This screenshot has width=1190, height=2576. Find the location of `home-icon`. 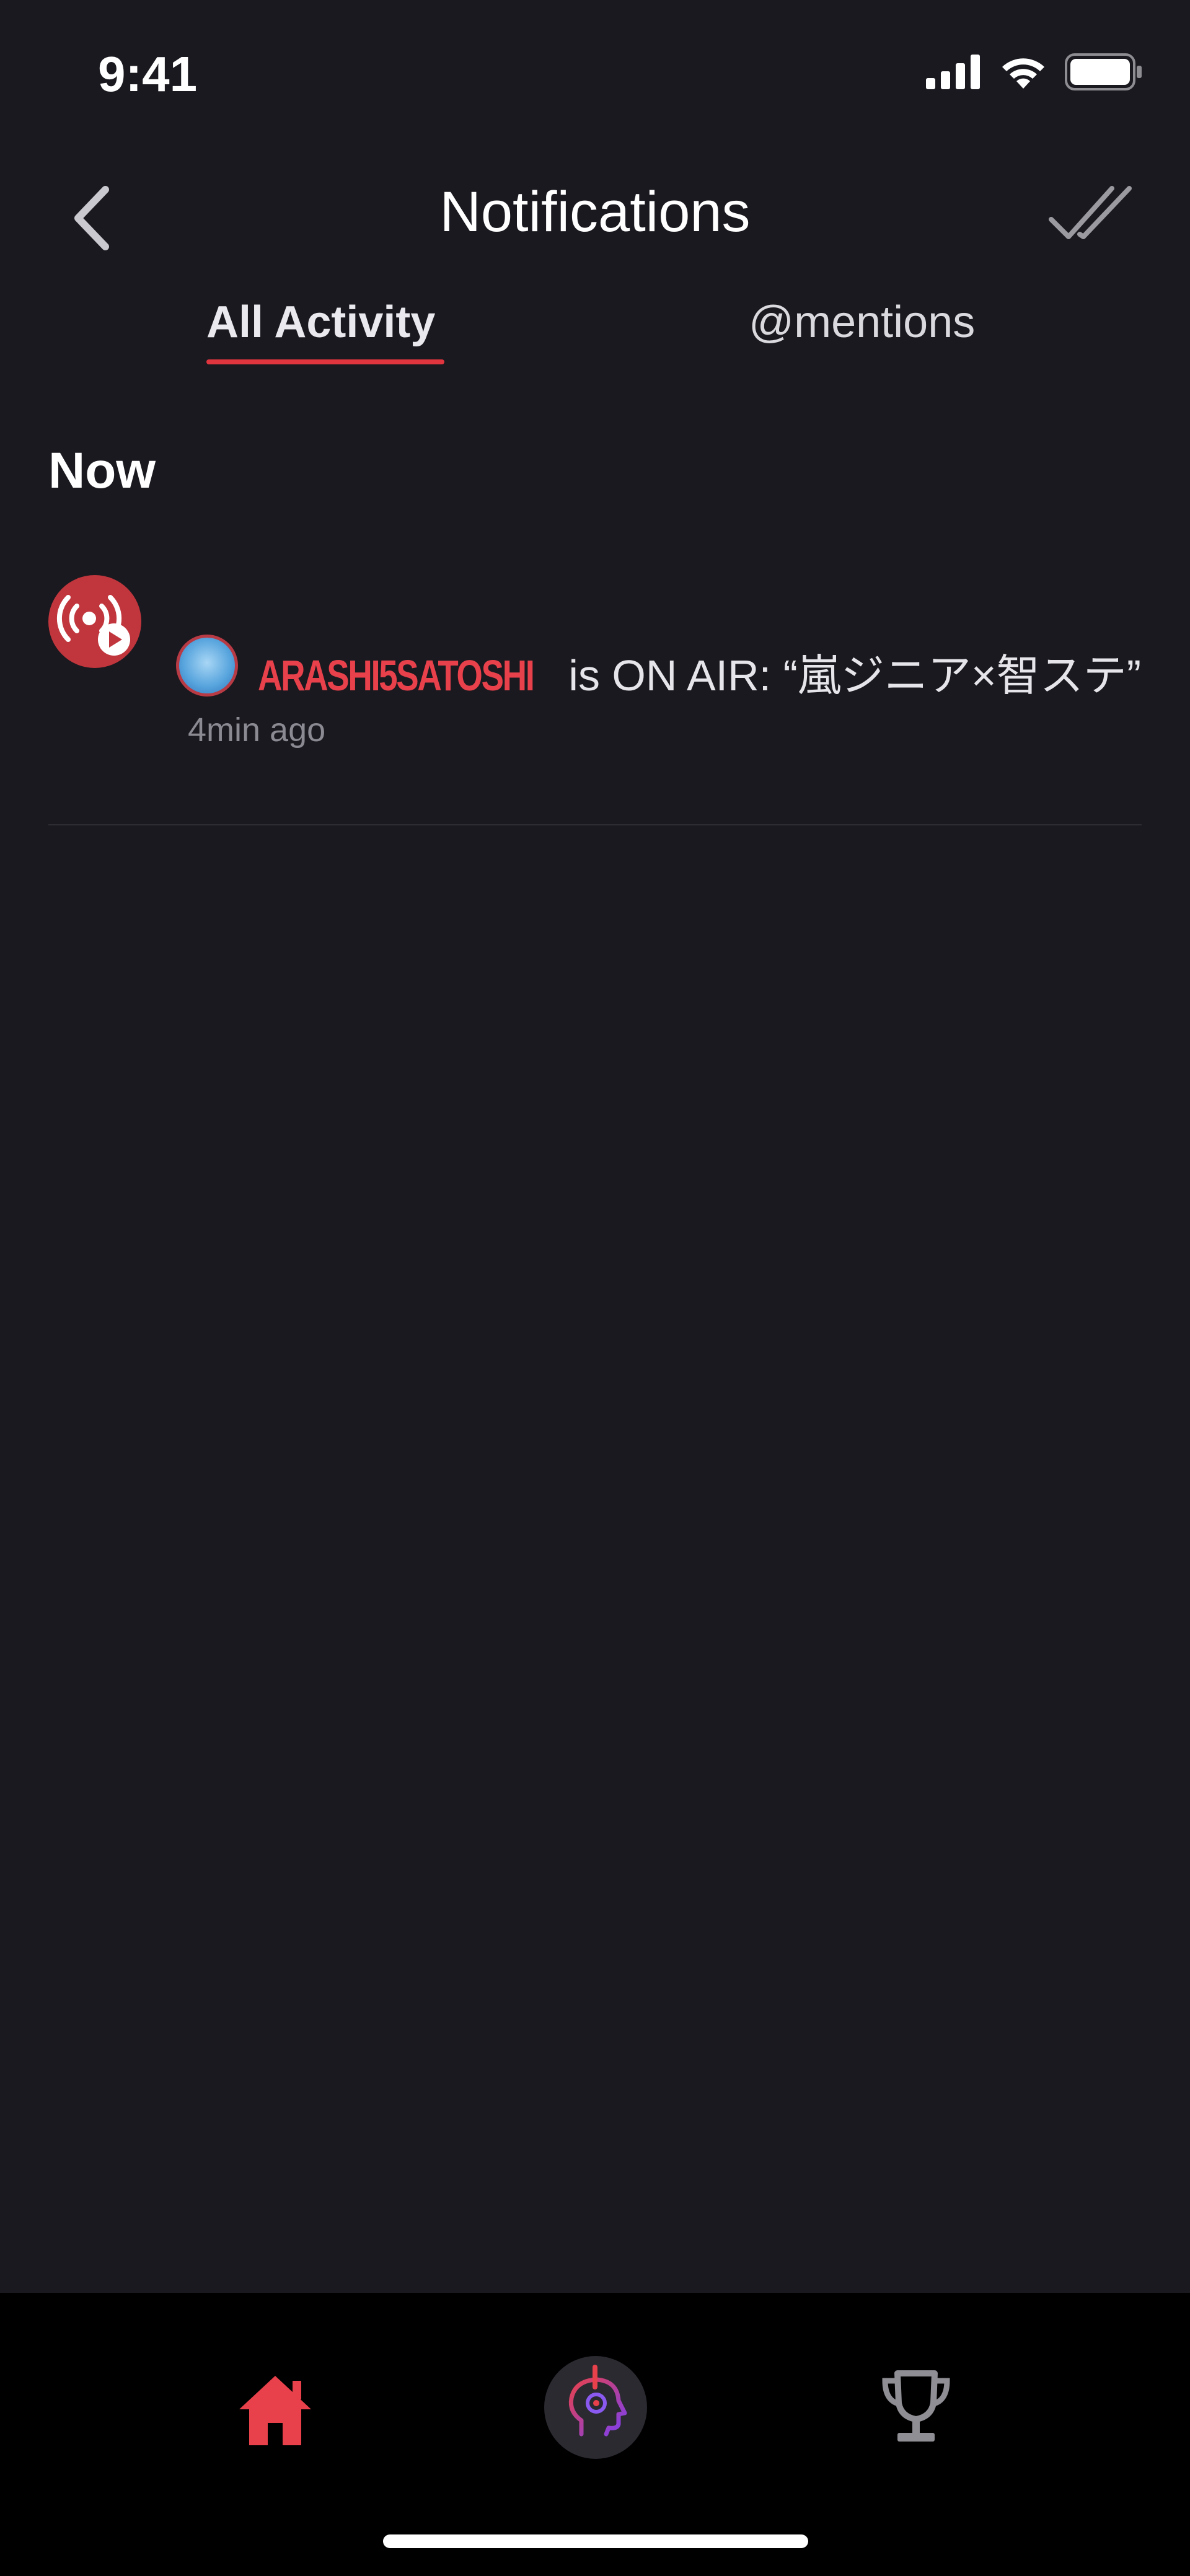

home-icon is located at coordinates (275, 2410).